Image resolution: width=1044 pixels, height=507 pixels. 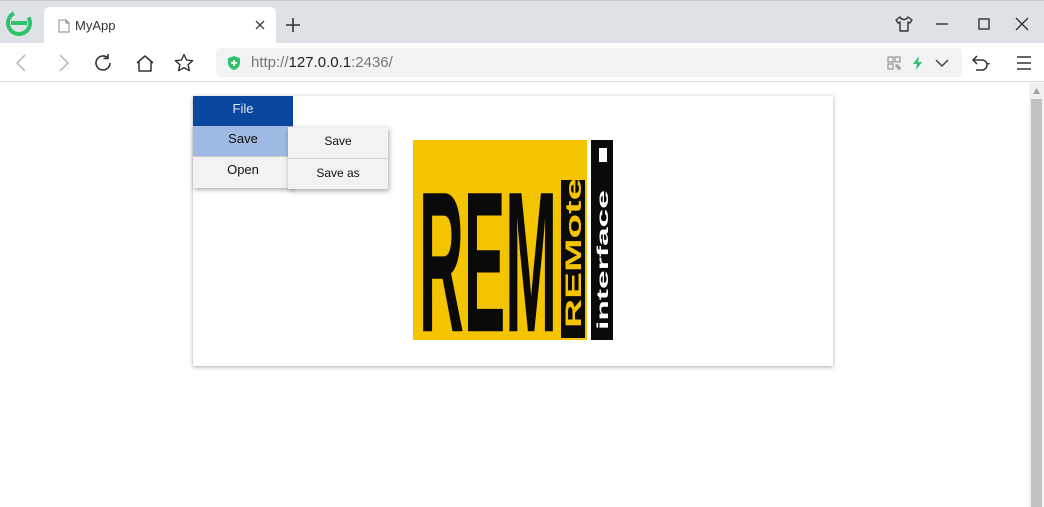 I want to click on home-icon, so click(x=145, y=63).